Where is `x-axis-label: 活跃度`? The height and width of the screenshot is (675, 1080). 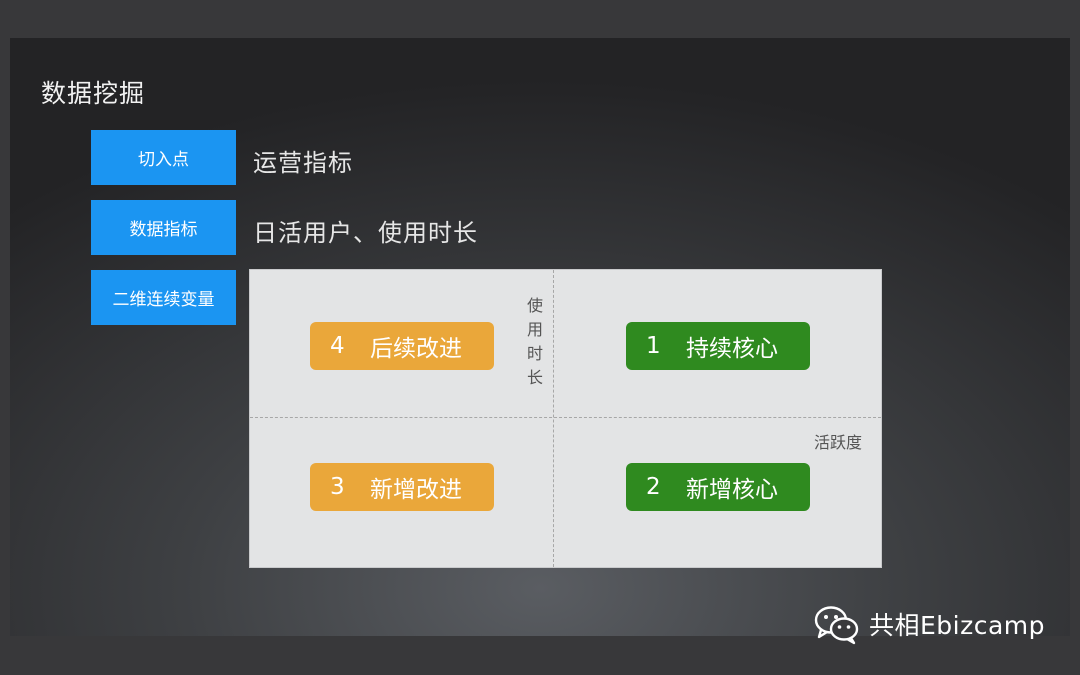
x-axis-label: 活跃度 is located at coordinates (838, 442).